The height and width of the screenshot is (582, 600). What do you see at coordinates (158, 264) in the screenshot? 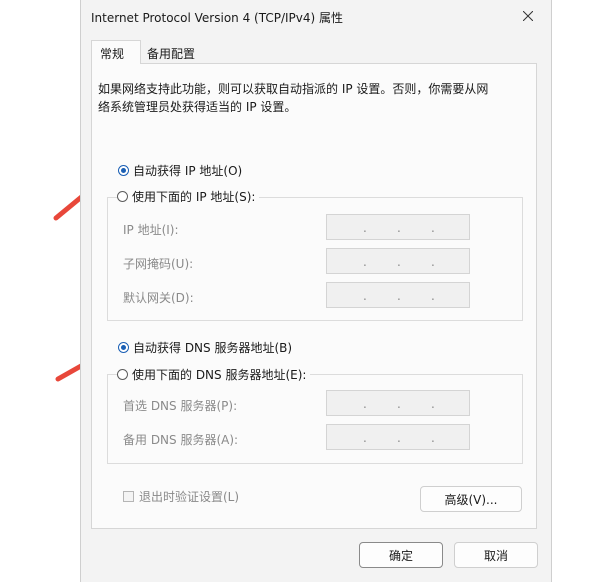
I see `subnet-mask-label: 子网掩码(U):` at bounding box center [158, 264].